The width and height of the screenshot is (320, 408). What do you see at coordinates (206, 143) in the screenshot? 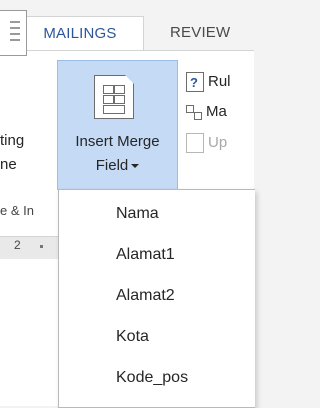
I see `update-labels-button: Up` at bounding box center [206, 143].